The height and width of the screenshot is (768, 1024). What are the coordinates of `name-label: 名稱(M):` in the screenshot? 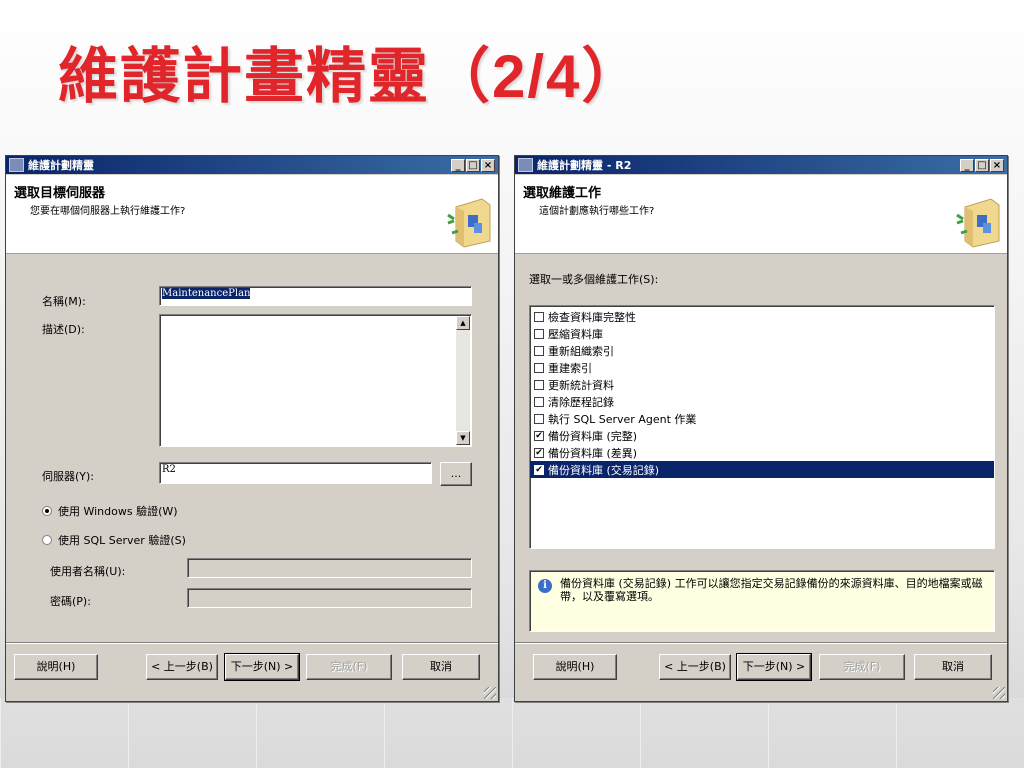 It's located at (64, 301).